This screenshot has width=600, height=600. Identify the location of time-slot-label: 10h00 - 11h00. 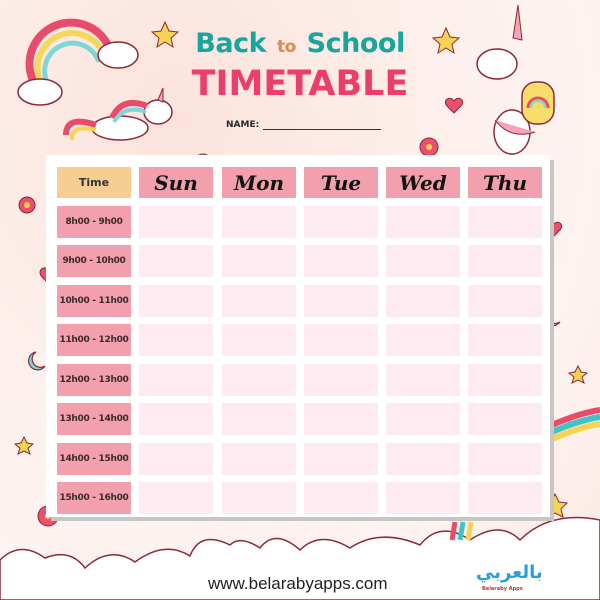
(94, 301).